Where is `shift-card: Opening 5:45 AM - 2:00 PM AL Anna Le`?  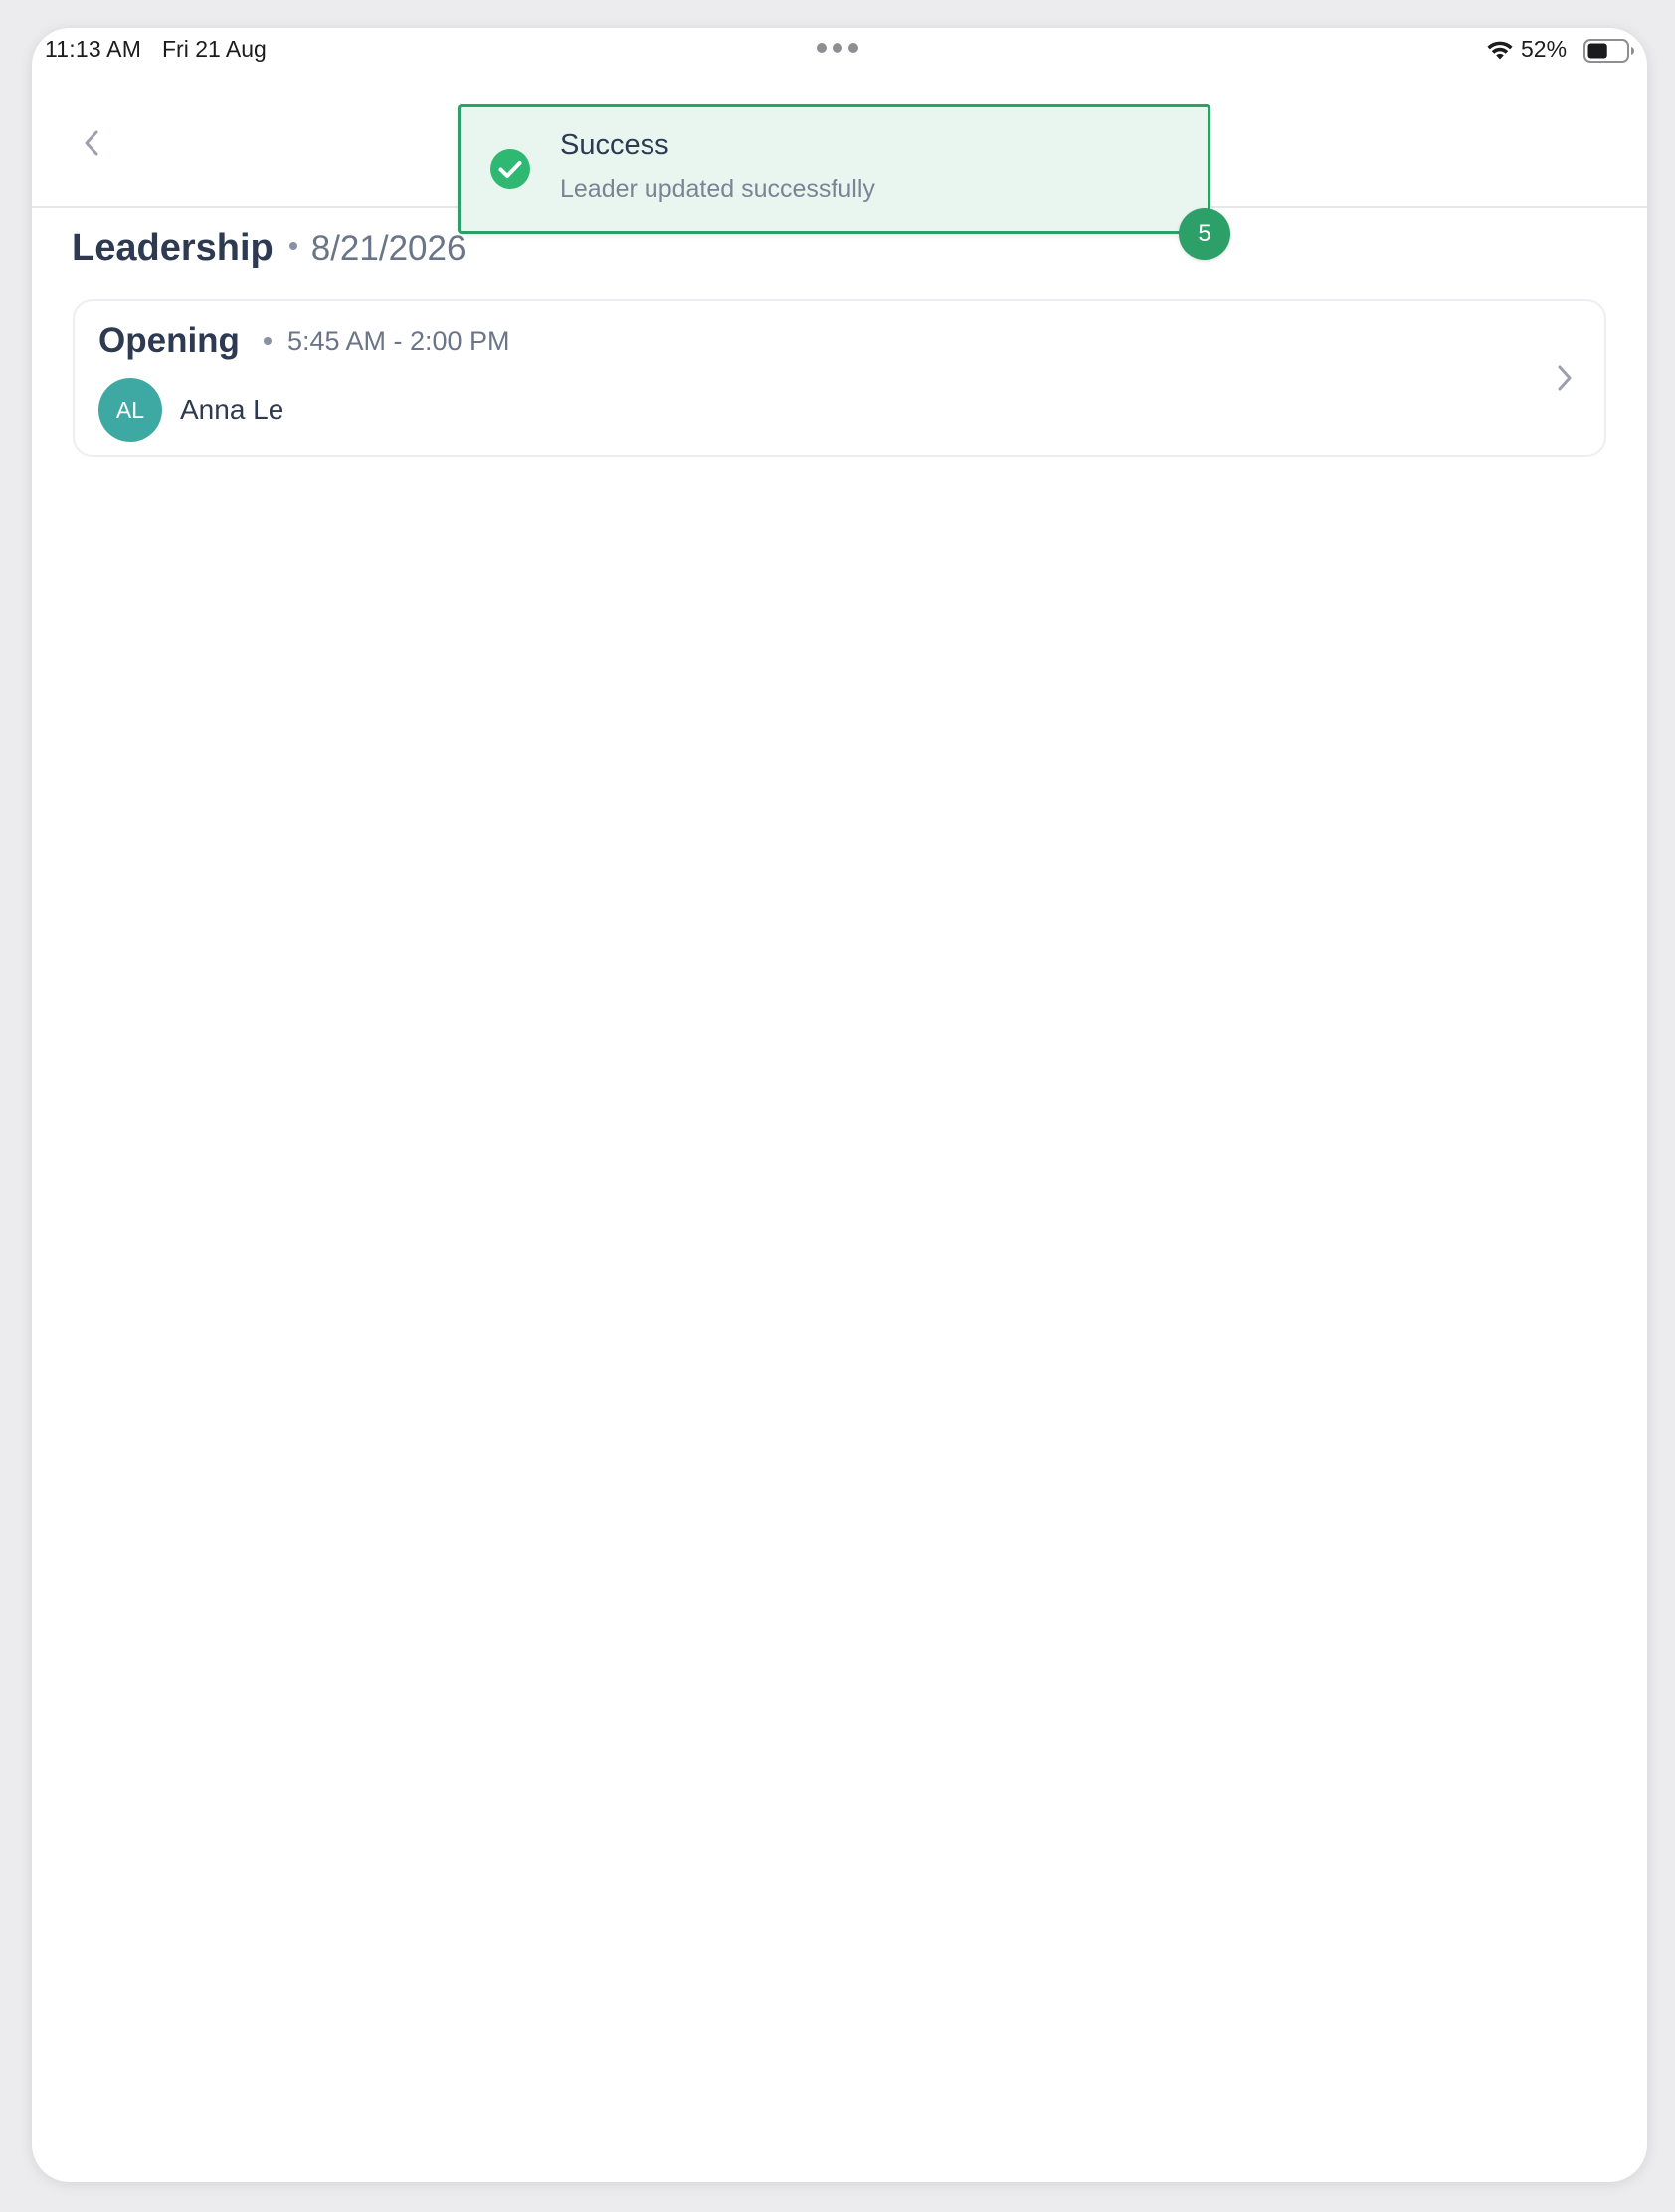
shift-card: Opening 5:45 AM - 2:00 PM AL Anna Le is located at coordinates (840, 378).